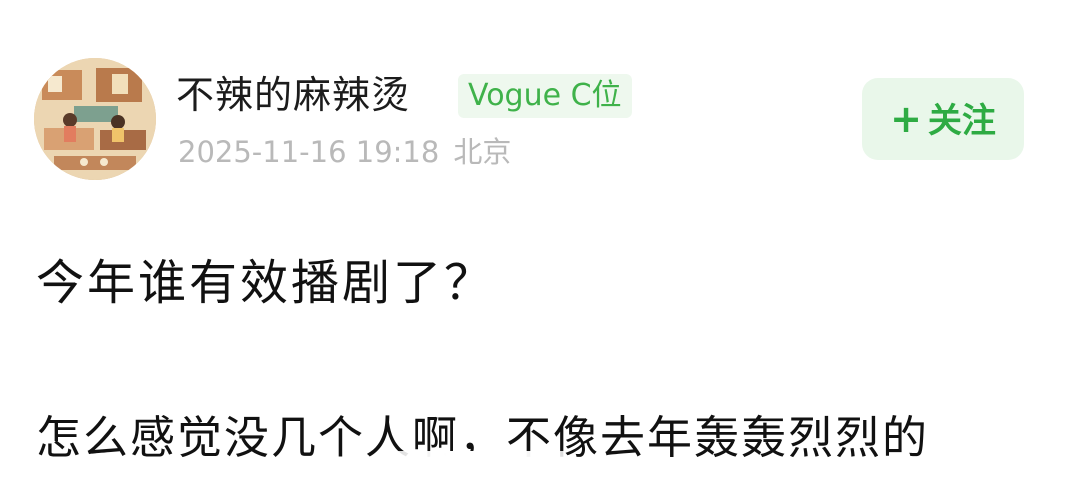 The image size is (1067, 477). I want to click on avatar, so click(95, 119).